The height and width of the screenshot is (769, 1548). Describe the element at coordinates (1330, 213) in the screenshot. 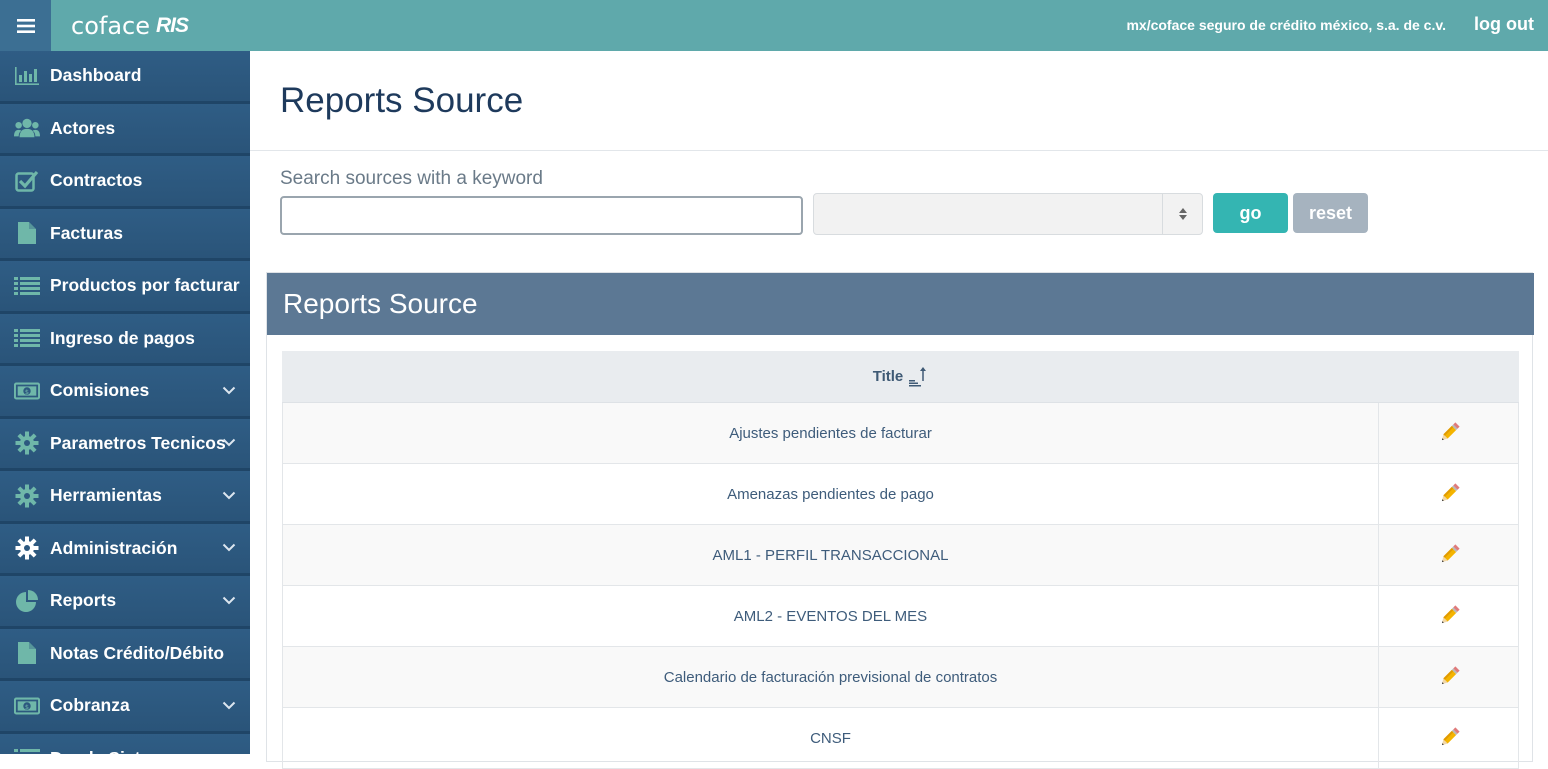

I see `reset-button: reset` at that location.